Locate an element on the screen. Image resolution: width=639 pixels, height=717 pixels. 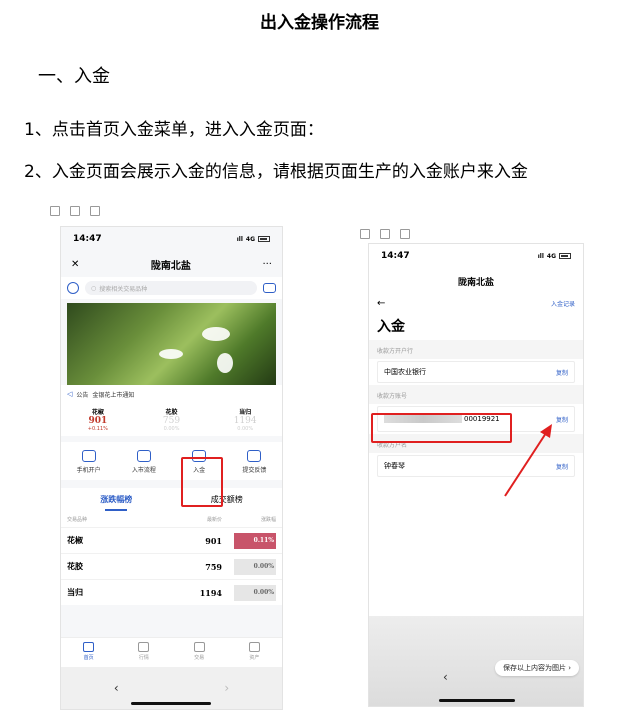
network-label: 4G is located at coordinates (551, 256).